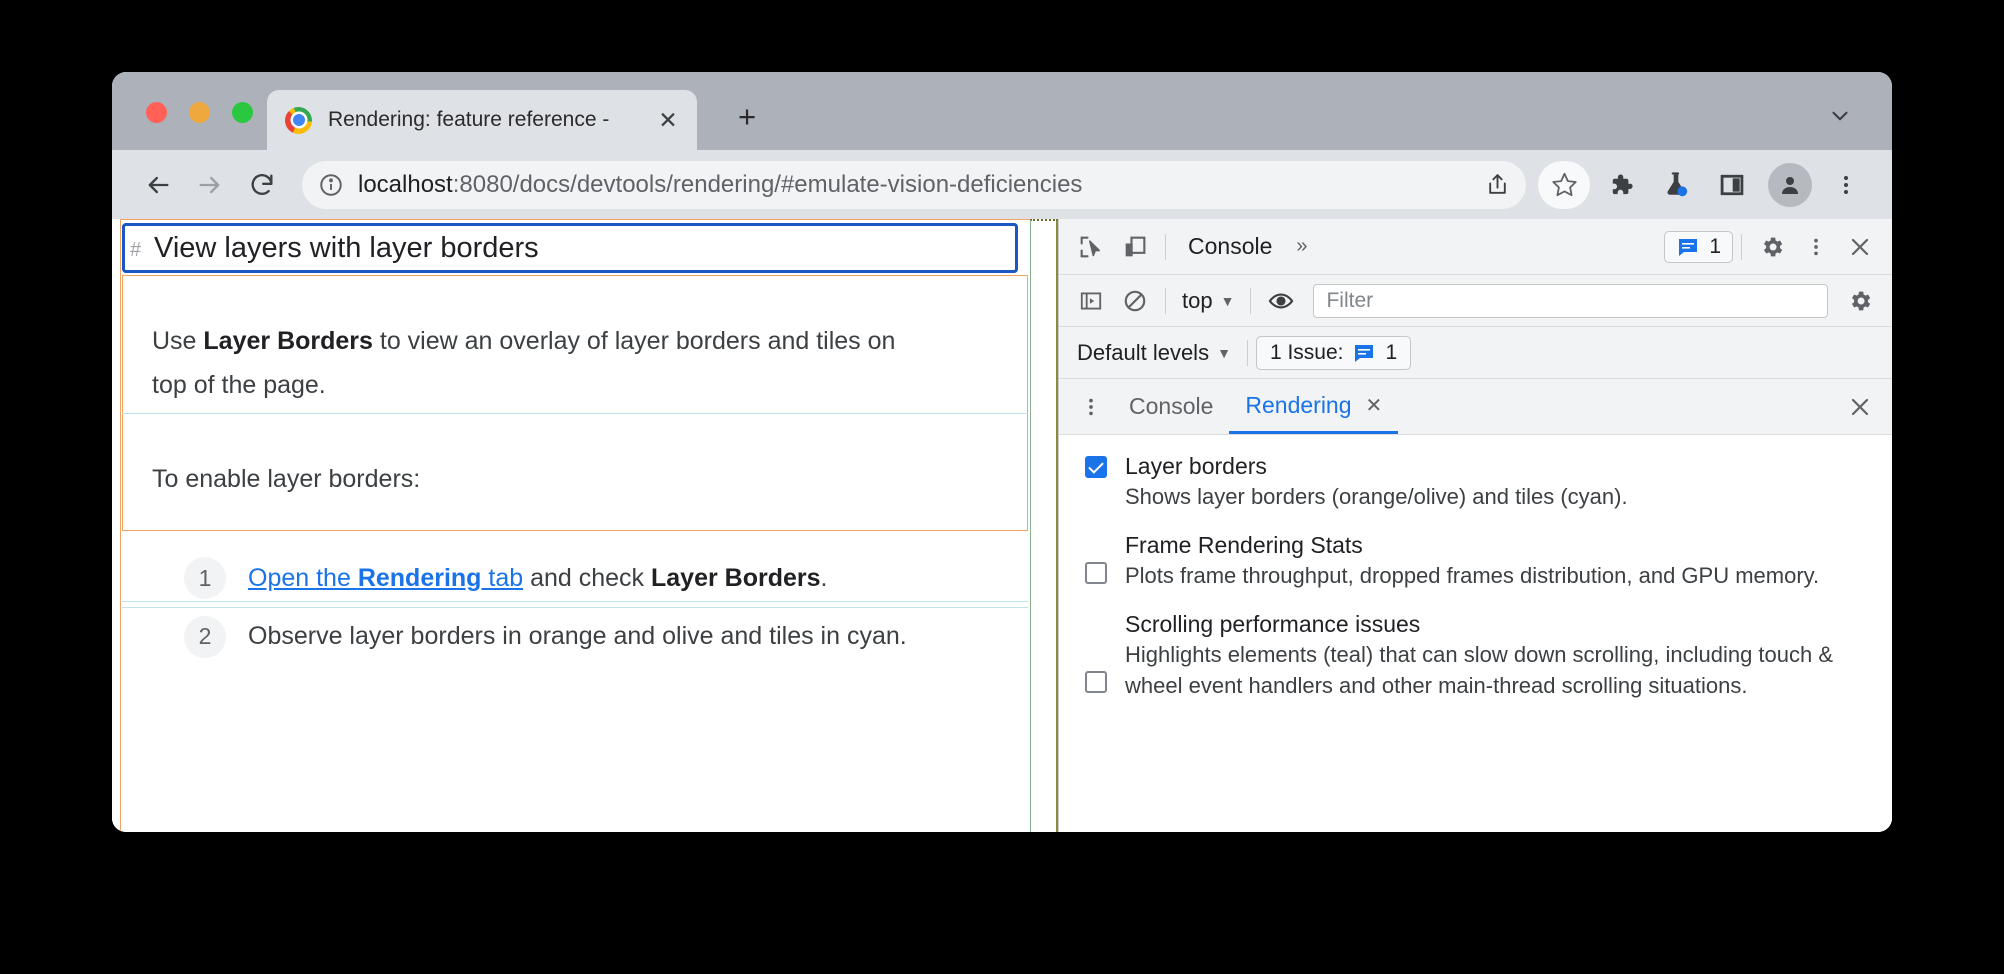  I want to click on step-number-badge: 1, so click(205, 578).